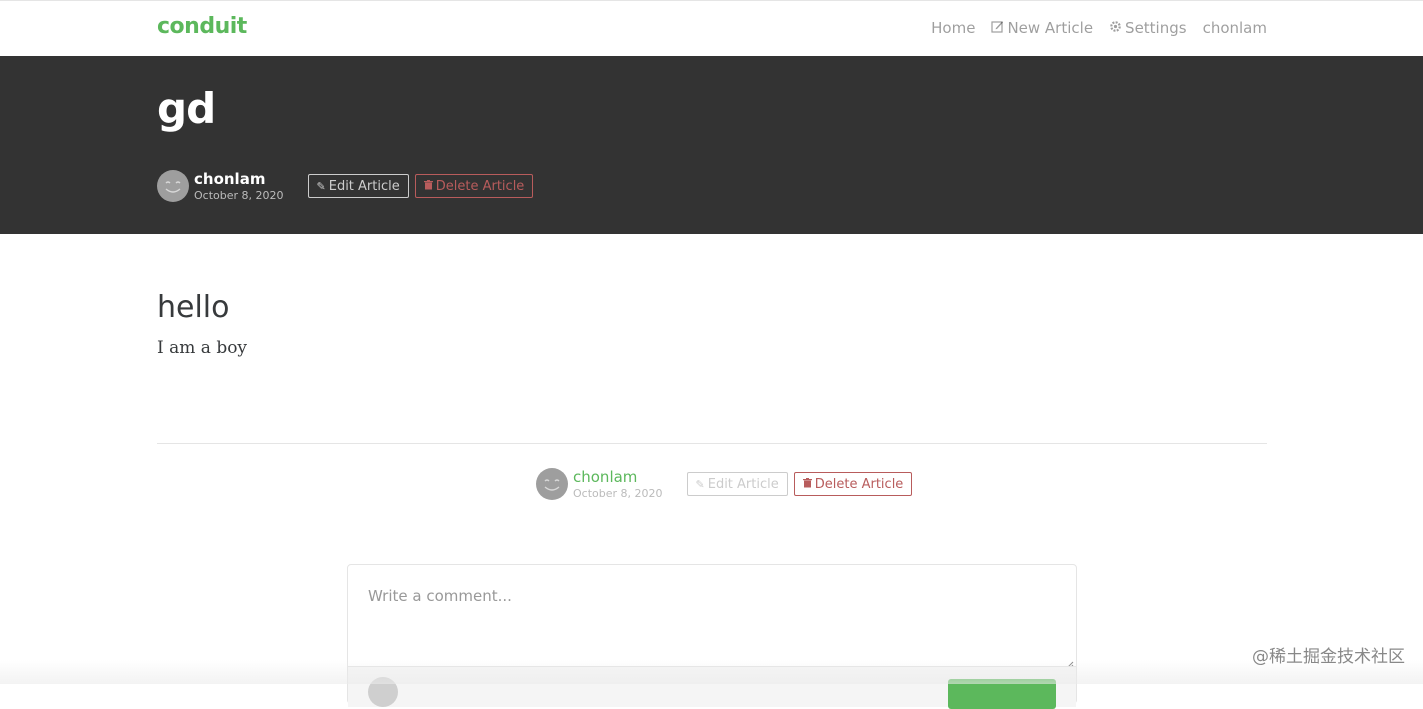  I want to click on article-content: hello I am a boy, so click(202, 324).